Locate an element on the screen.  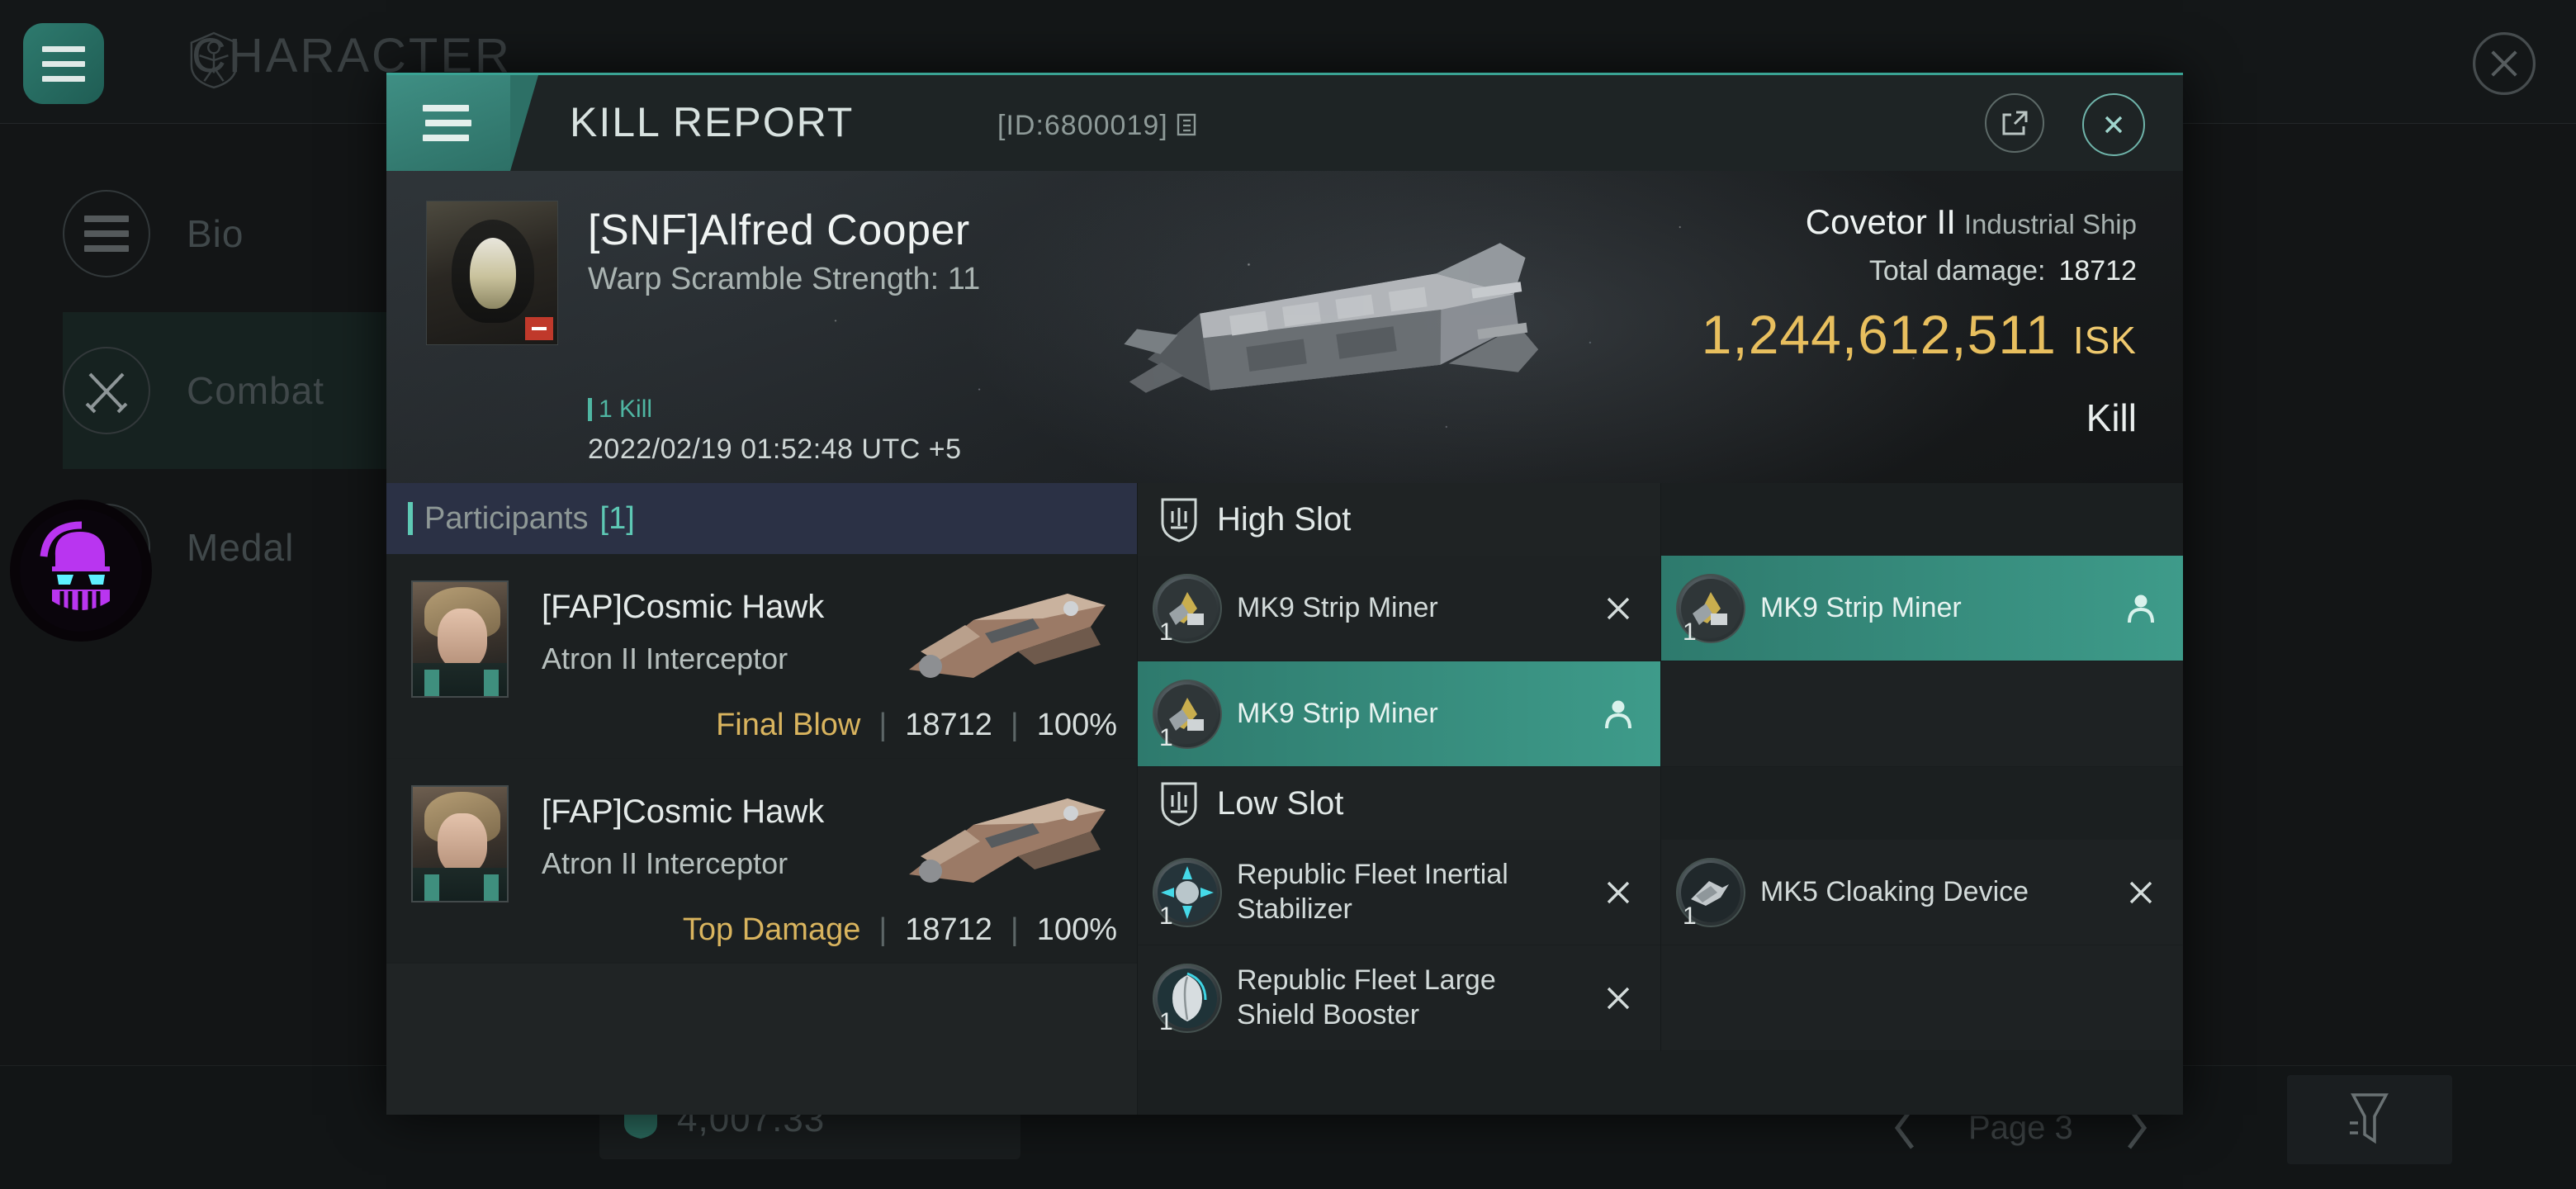
ship-class-text: Industrial Ship is located at coordinates (2050, 224).